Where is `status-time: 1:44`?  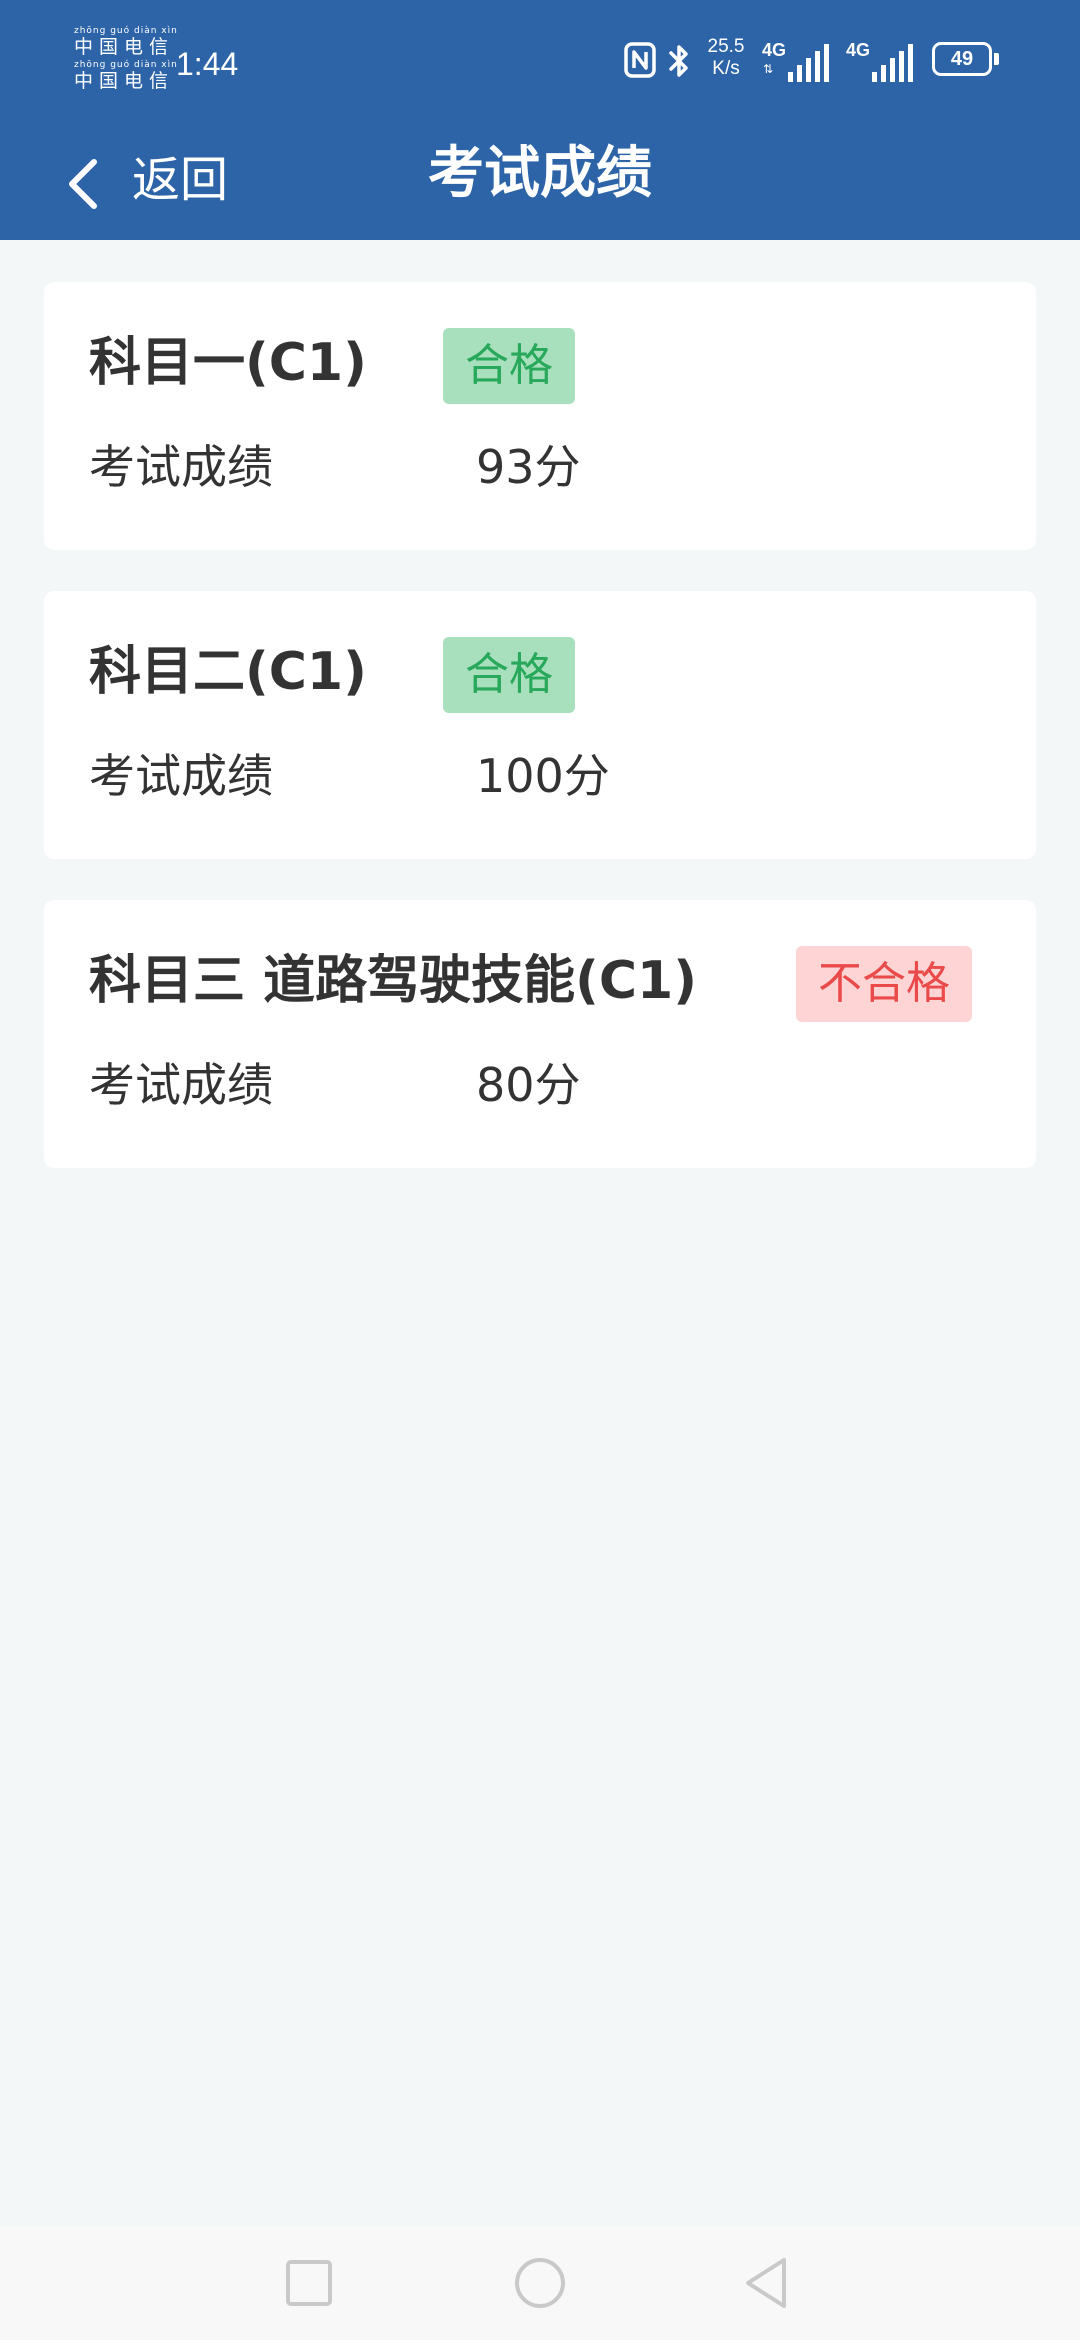
status-time: 1:44 is located at coordinates (207, 64).